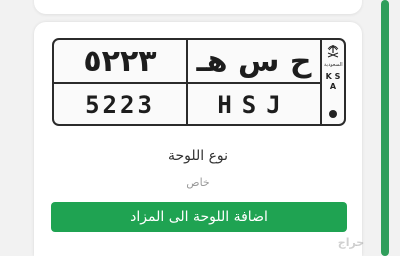 The width and height of the screenshot is (400, 256). What do you see at coordinates (199, 217) in the screenshot?
I see `add-to-auction-button: اضافة اللوحة الى المزاد` at bounding box center [199, 217].